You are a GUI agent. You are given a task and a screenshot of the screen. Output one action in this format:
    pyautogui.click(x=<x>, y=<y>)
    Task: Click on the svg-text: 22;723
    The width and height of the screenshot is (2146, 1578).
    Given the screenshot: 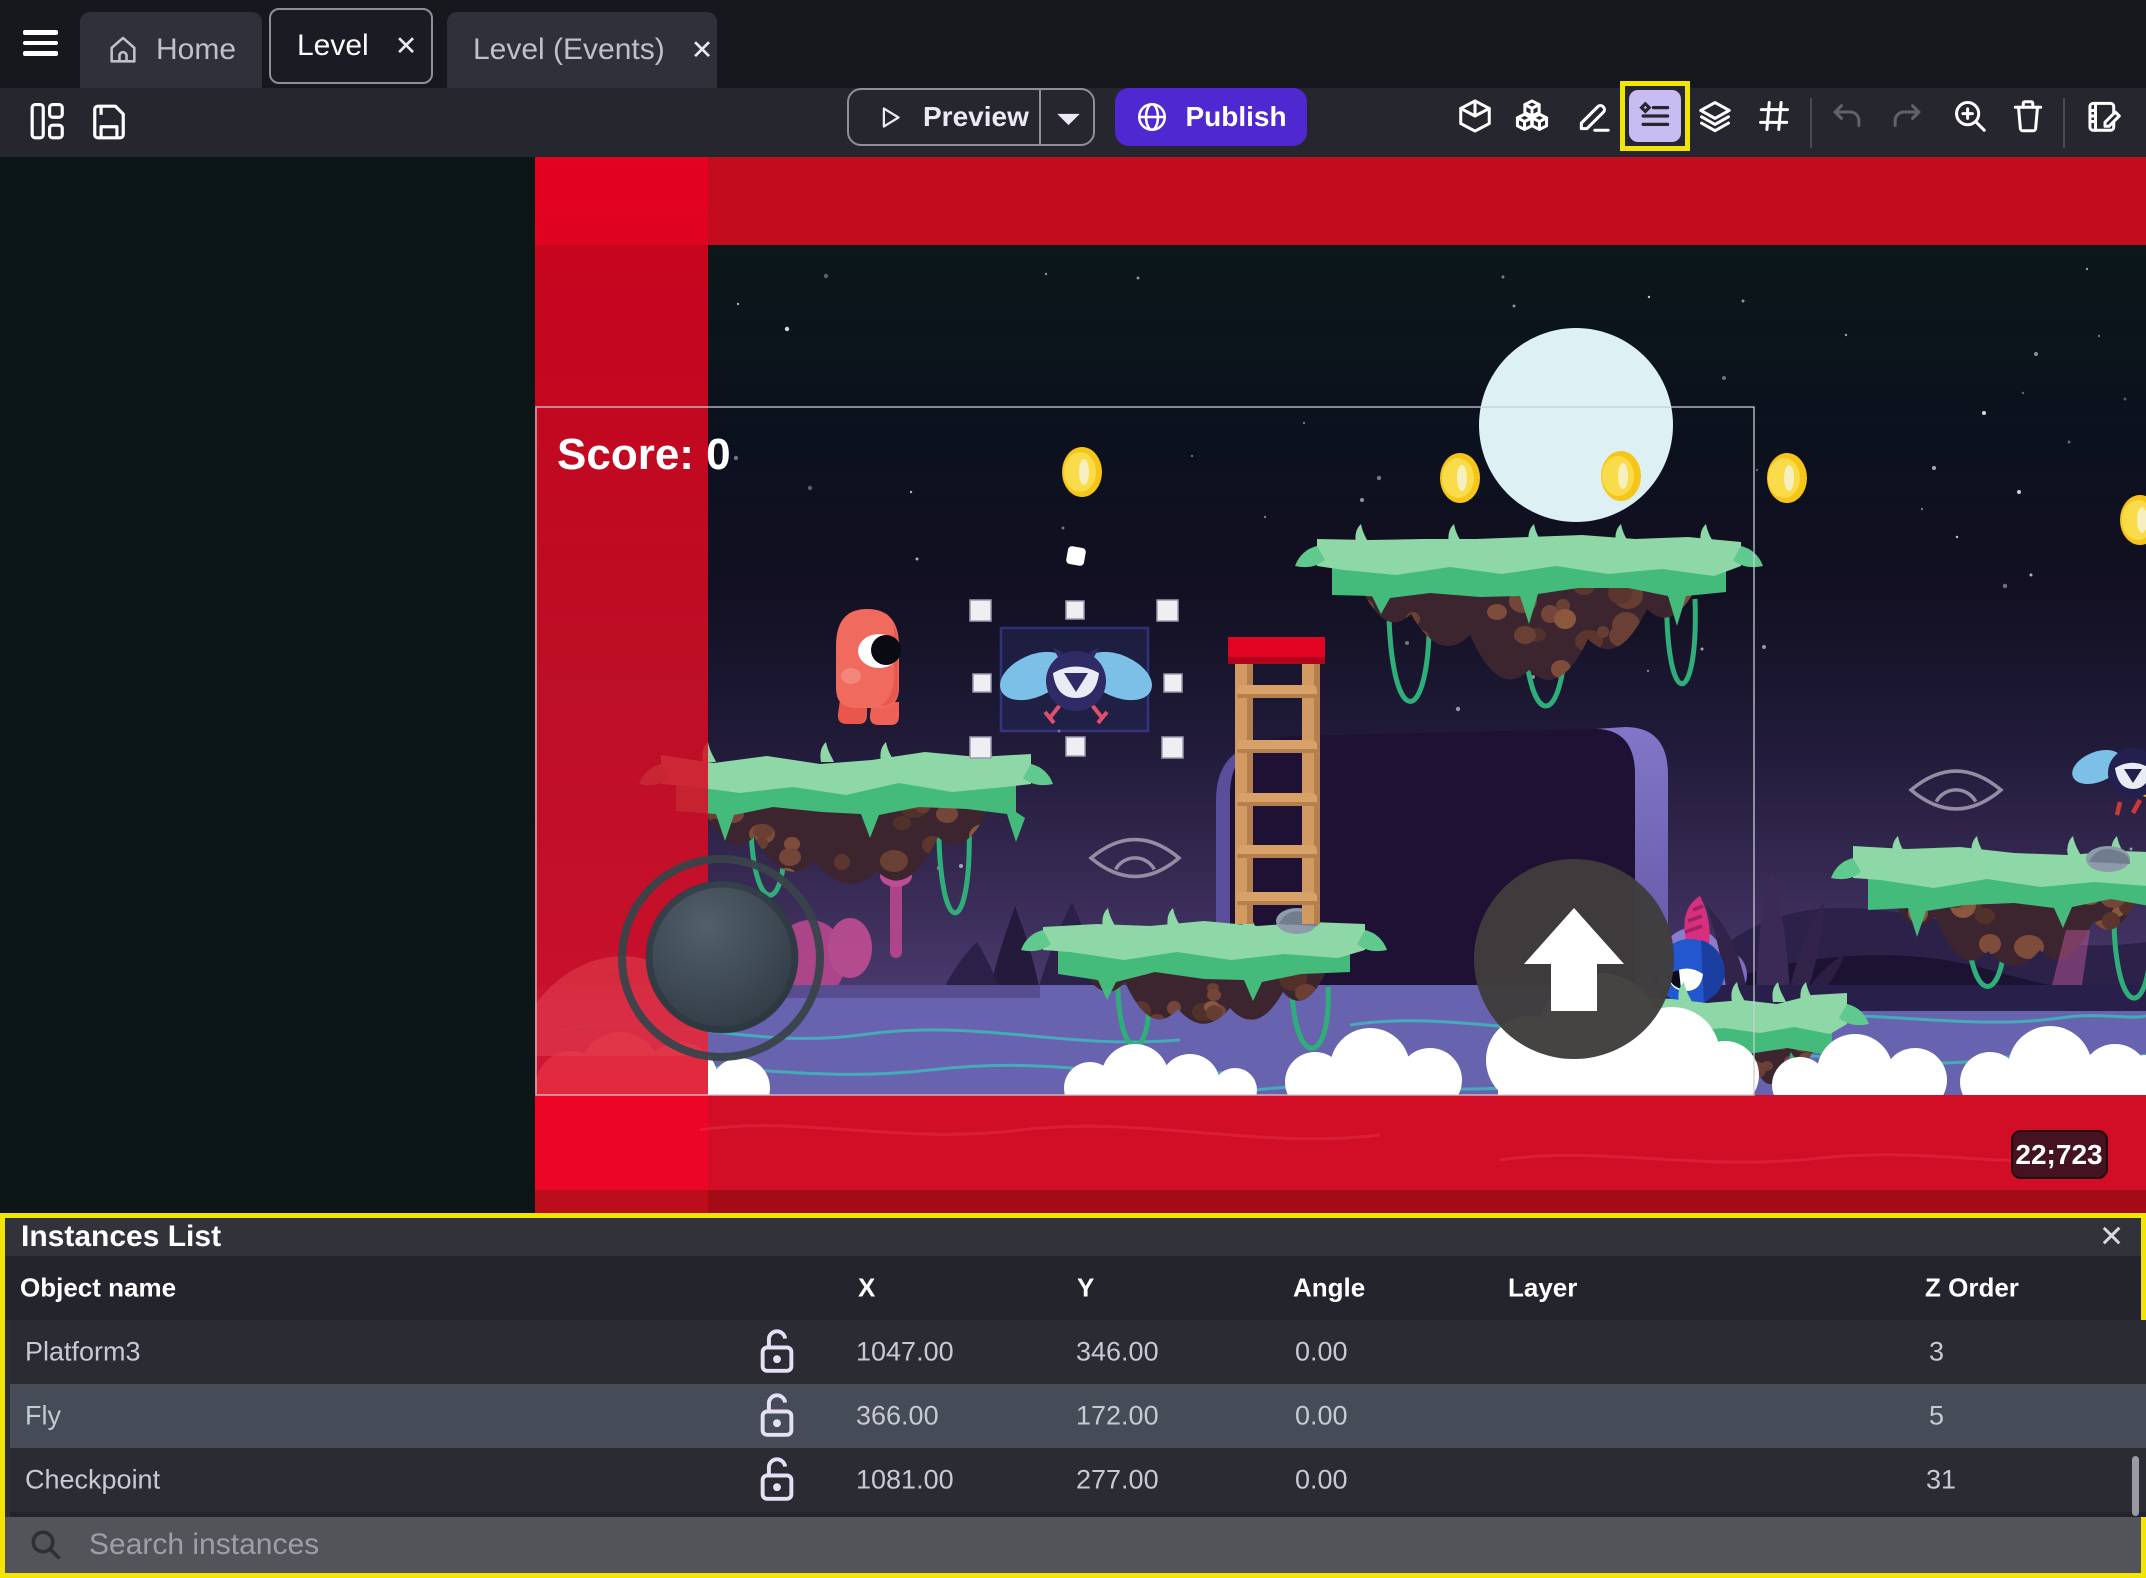 What is the action you would take?
    pyautogui.click(x=2058, y=1154)
    